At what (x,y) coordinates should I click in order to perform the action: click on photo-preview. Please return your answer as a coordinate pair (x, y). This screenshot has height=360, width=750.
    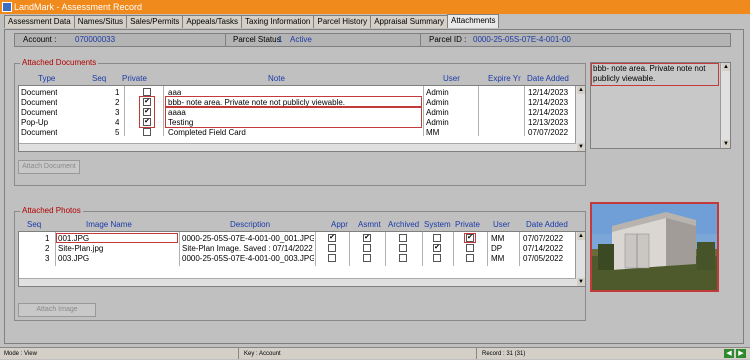
    Looking at the image, I should click on (654, 247).